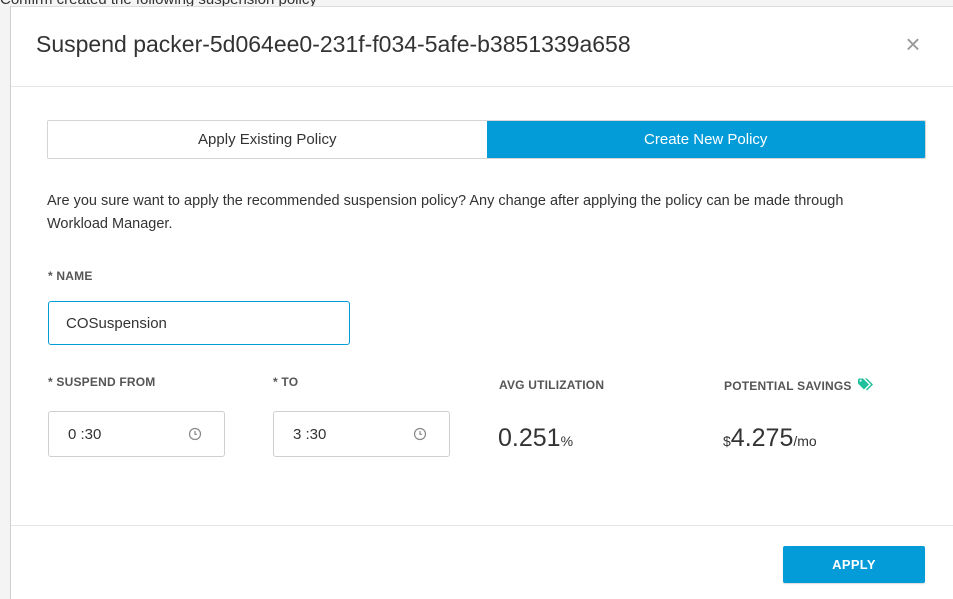 Image resolution: width=953 pixels, height=599 pixels. Describe the element at coordinates (70, 276) in the screenshot. I see `name-label: * NAME` at that location.